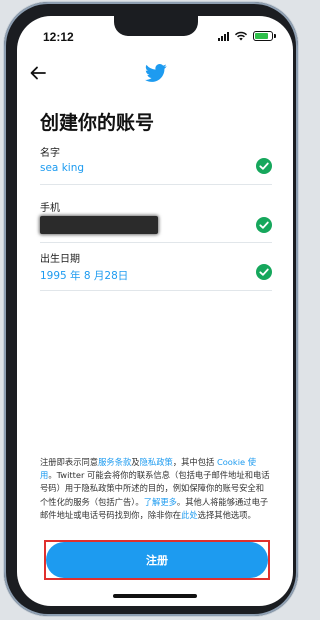 The image size is (320, 620). What do you see at coordinates (155, 596) in the screenshot?
I see `home-indicator` at bounding box center [155, 596].